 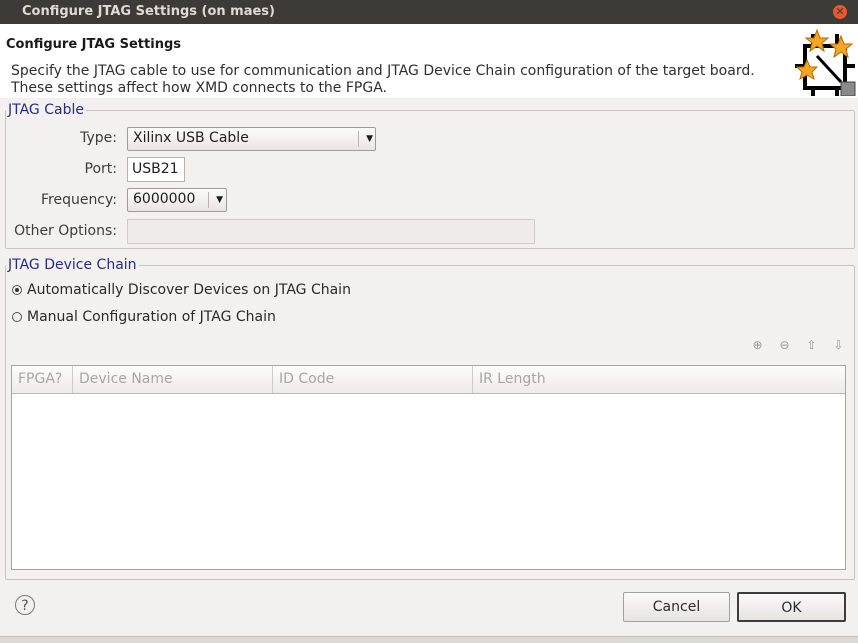 What do you see at coordinates (17, 290) in the screenshot?
I see `radio-selected-indicator` at bounding box center [17, 290].